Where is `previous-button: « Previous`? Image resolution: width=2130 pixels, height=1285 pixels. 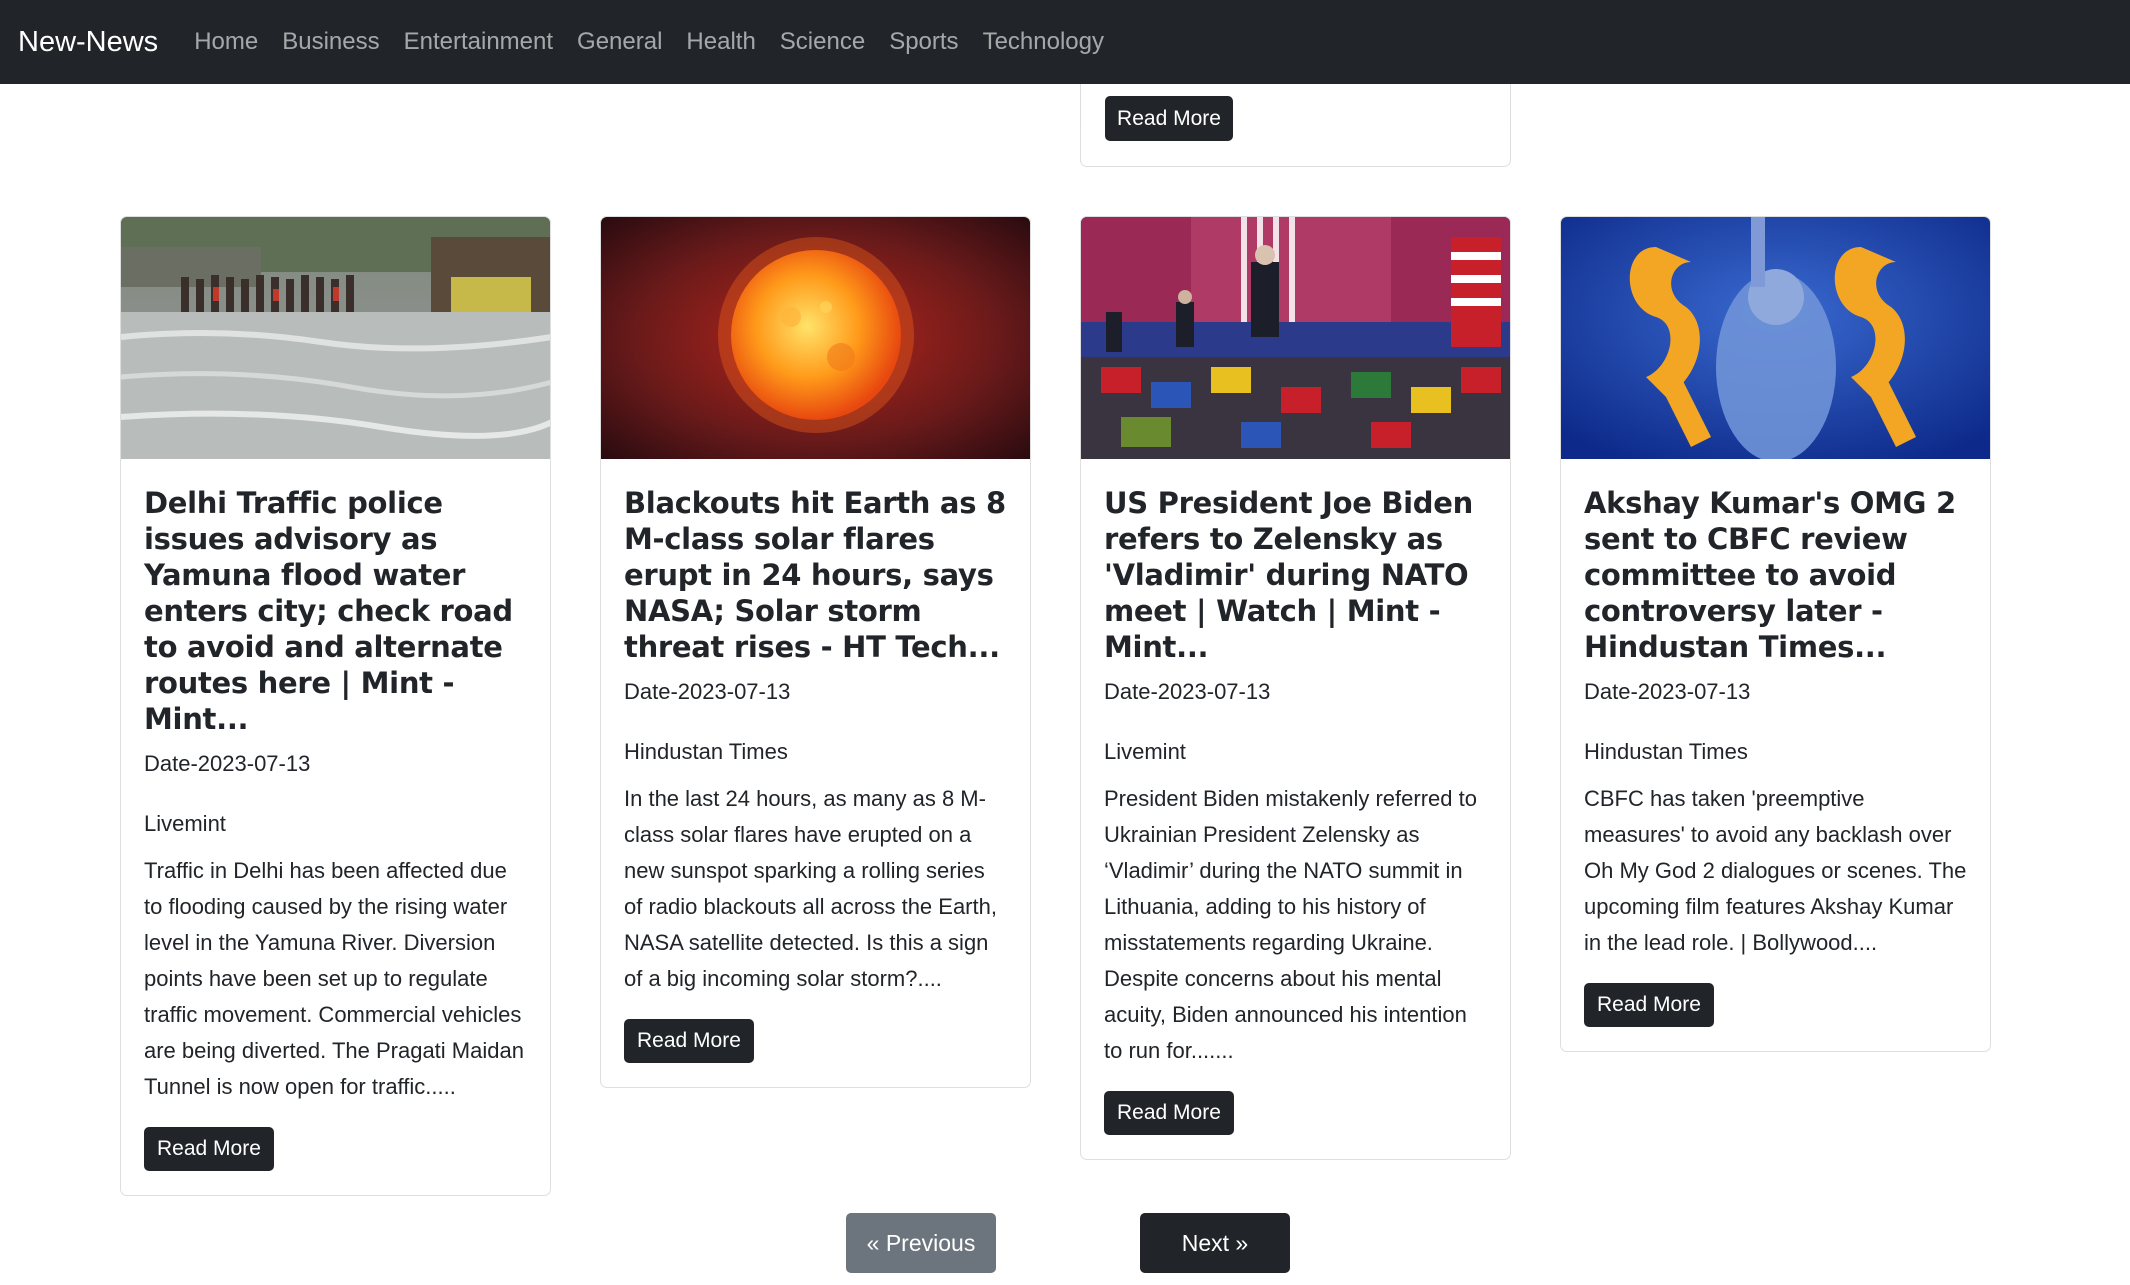
previous-button: « Previous is located at coordinates (921, 1243).